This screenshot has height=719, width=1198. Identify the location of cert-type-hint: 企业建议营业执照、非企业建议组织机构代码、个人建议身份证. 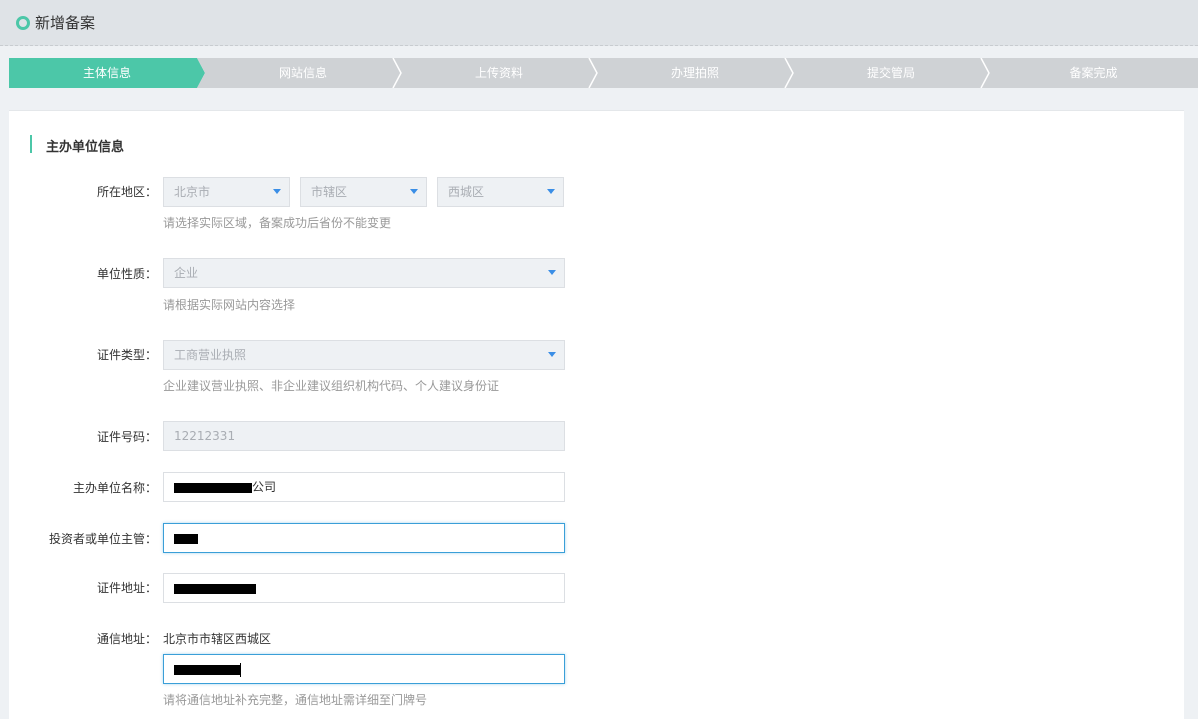
(331, 386).